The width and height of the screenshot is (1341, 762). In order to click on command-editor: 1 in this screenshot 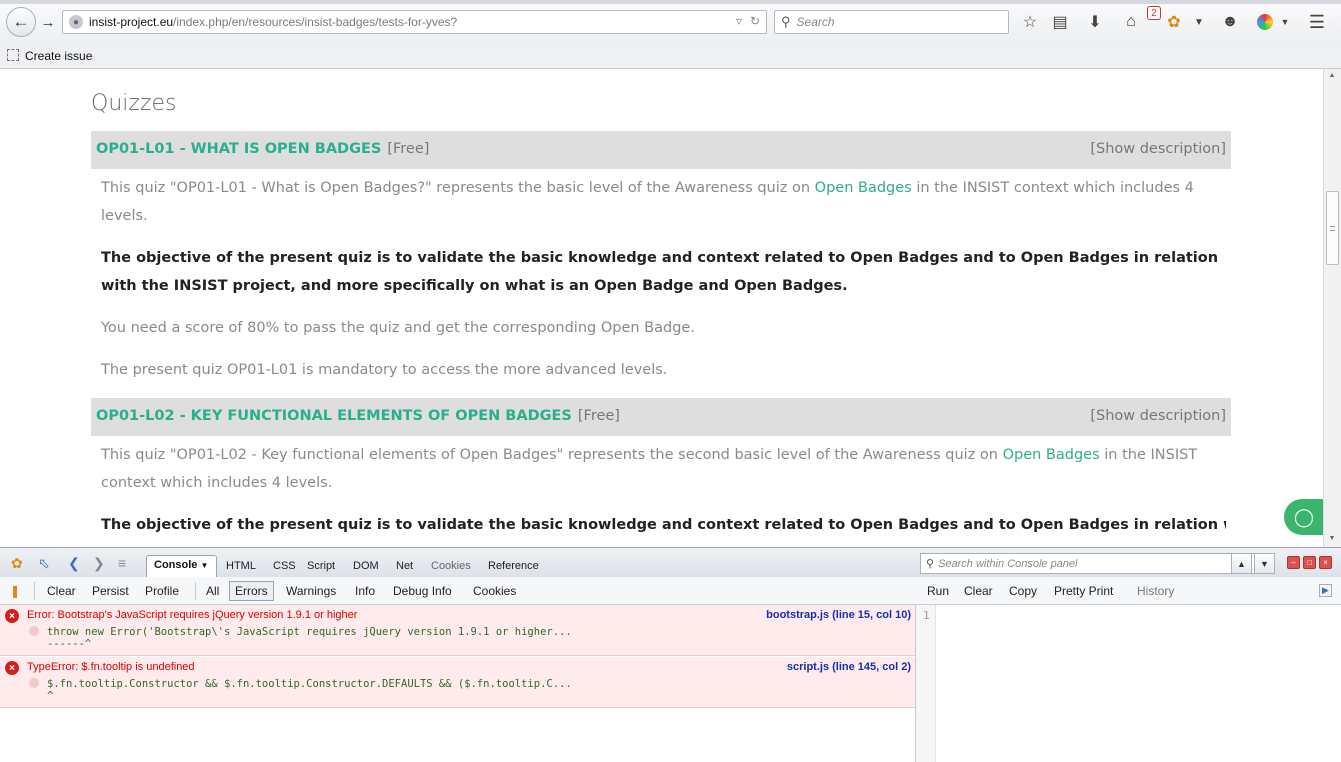, I will do `click(1128, 683)`.